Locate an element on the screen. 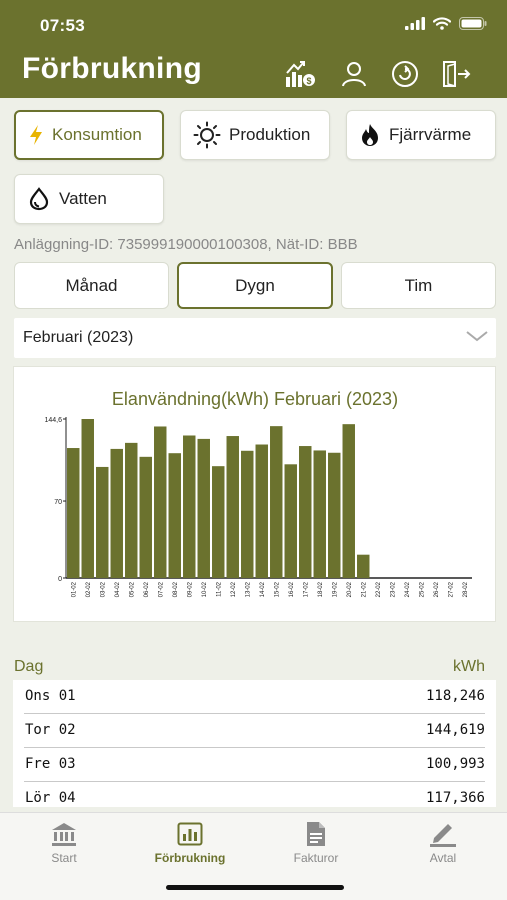 This screenshot has width=507, height=900. row-day: Lör 04 is located at coordinates (50, 798).